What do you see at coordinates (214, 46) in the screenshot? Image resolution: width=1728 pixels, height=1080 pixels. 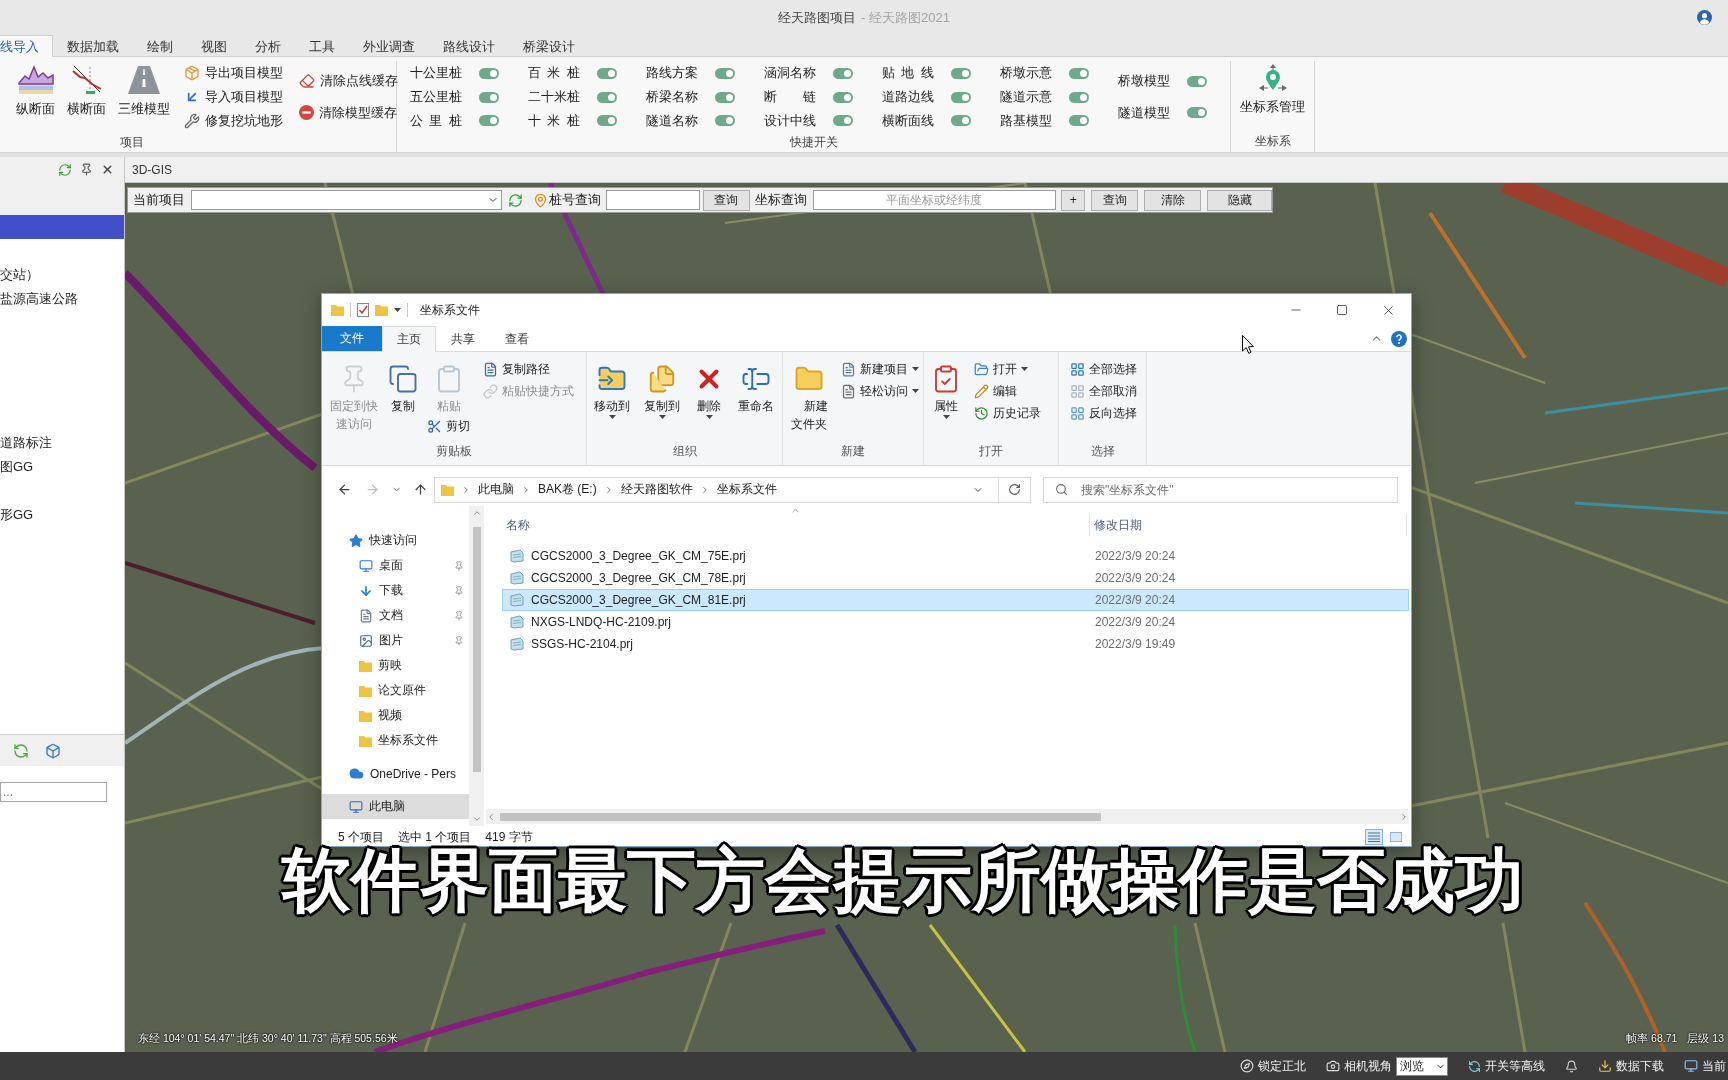 I see `ribbon-tab: 视图` at bounding box center [214, 46].